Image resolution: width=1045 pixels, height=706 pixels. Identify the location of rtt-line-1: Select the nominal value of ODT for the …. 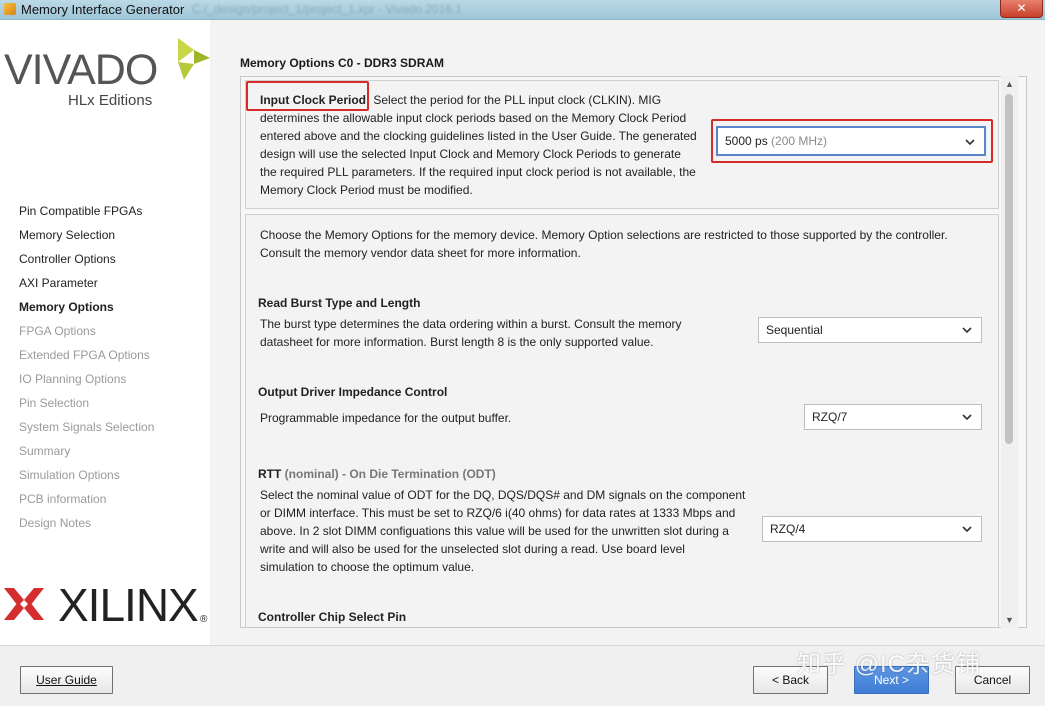
(503, 495).